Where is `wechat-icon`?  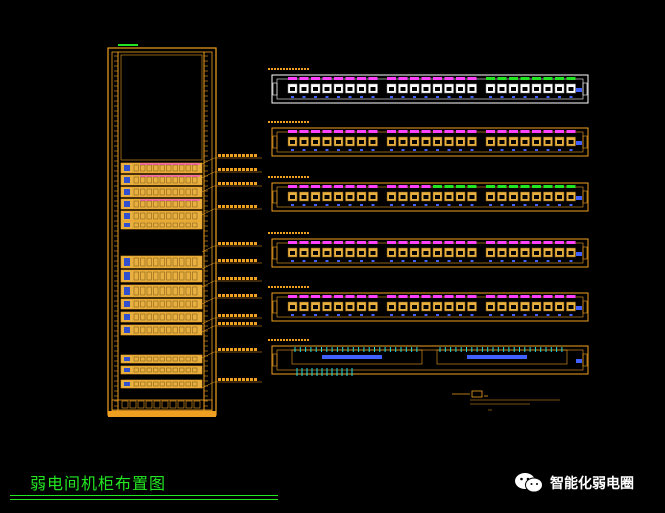 wechat-icon is located at coordinates (529, 483).